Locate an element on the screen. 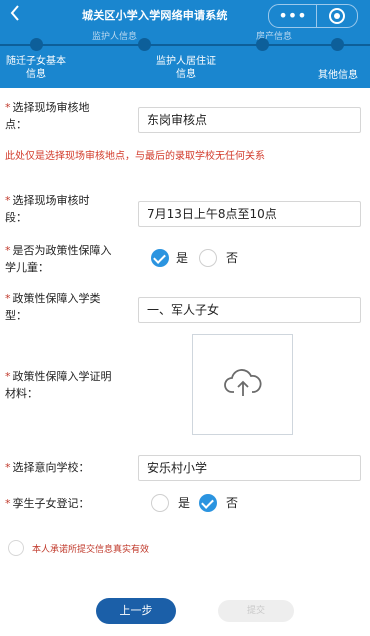 The width and height of the screenshot is (370, 636). time-select: 7月13日上午8点至10点 is located at coordinates (249, 214).